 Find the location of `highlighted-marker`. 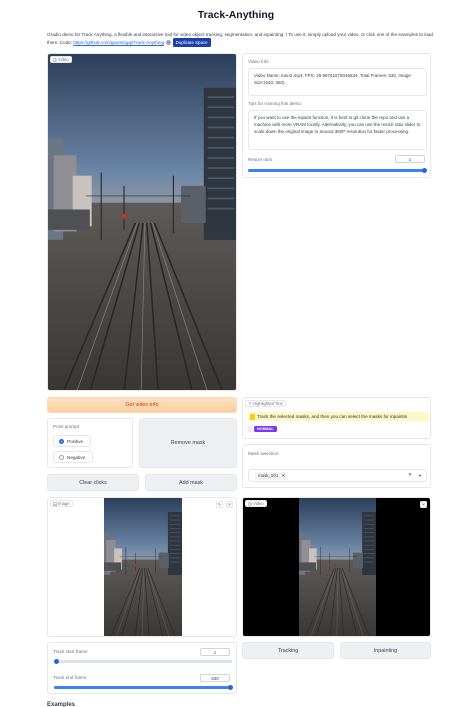

highlighted-marker is located at coordinates (252, 416).